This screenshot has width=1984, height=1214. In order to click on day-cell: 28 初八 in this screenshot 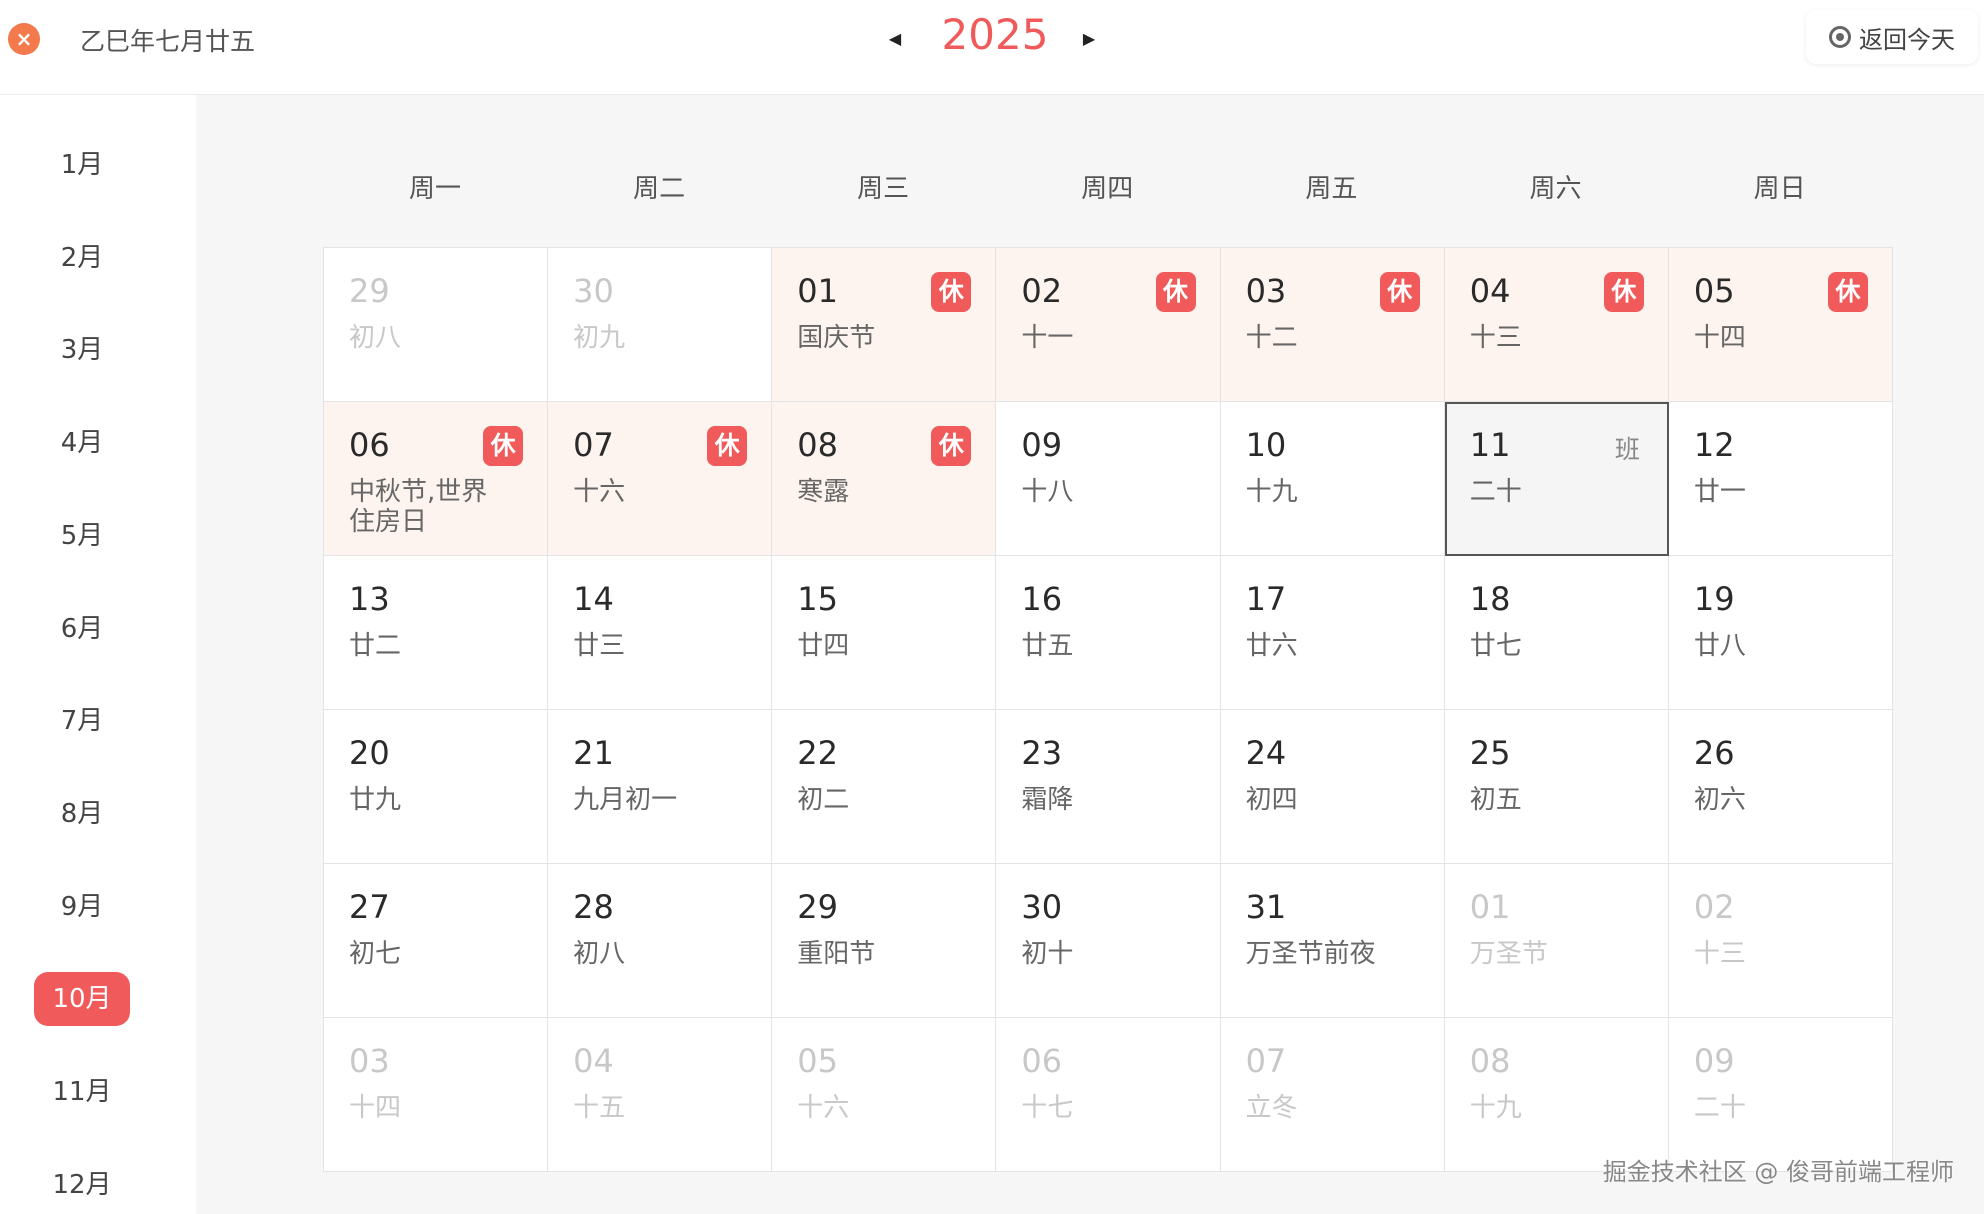, I will do `click(660, 941)`.